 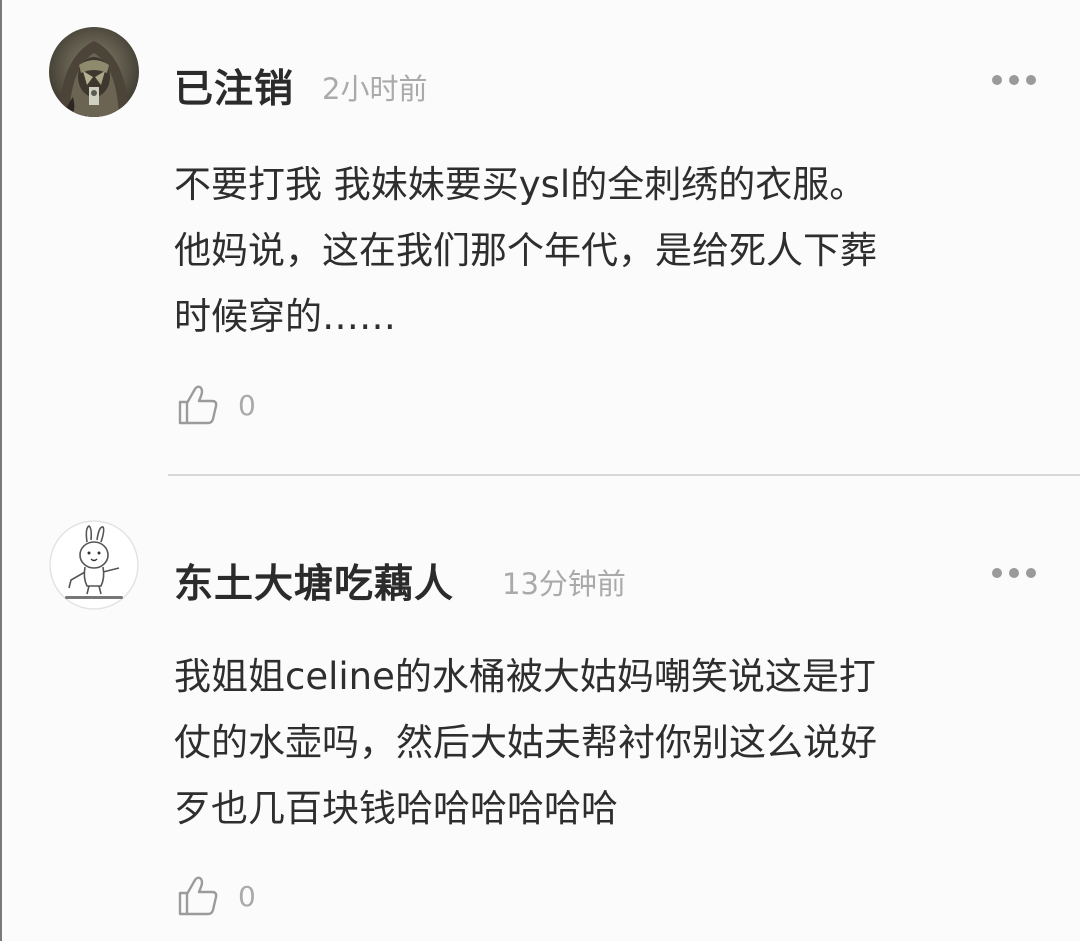 What do you see at coordinates (525, 250) in the screenshot?
I see `comment-line: 他妈说，这在我们那个年代，是给死人下葬` at bounding box center [525, 250].